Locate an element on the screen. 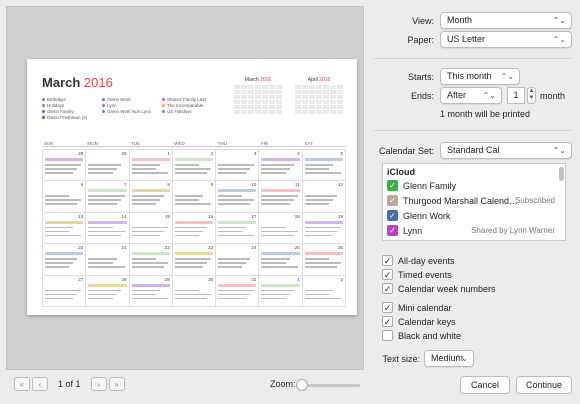  weekday-label: TUE is located at coordinates (135, 143).